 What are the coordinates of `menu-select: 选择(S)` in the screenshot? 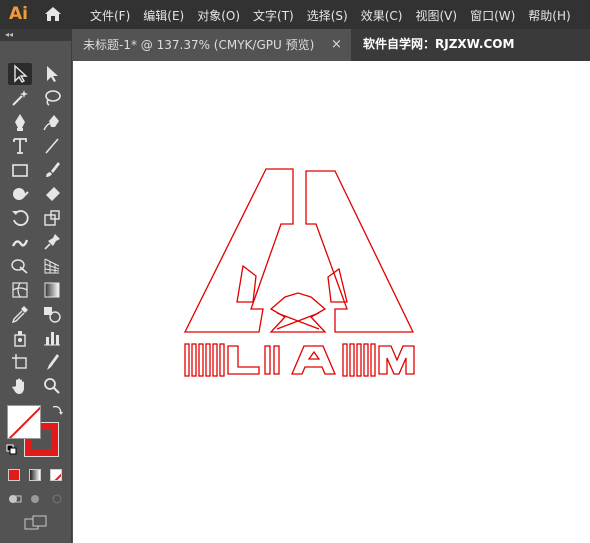 It's located at (327, 15).